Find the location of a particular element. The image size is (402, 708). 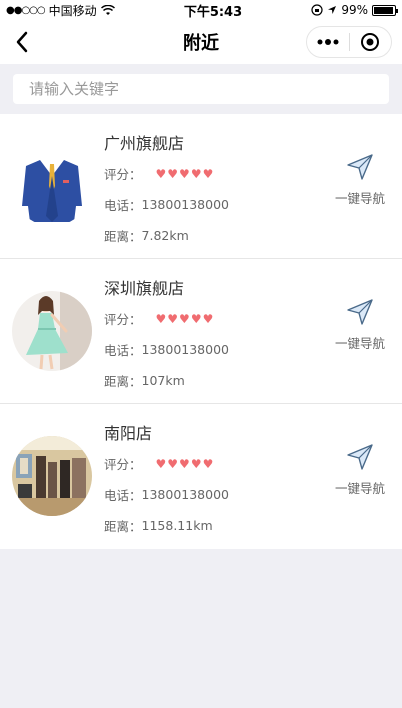

more-dots-icon is located at coordinates (328, 42).